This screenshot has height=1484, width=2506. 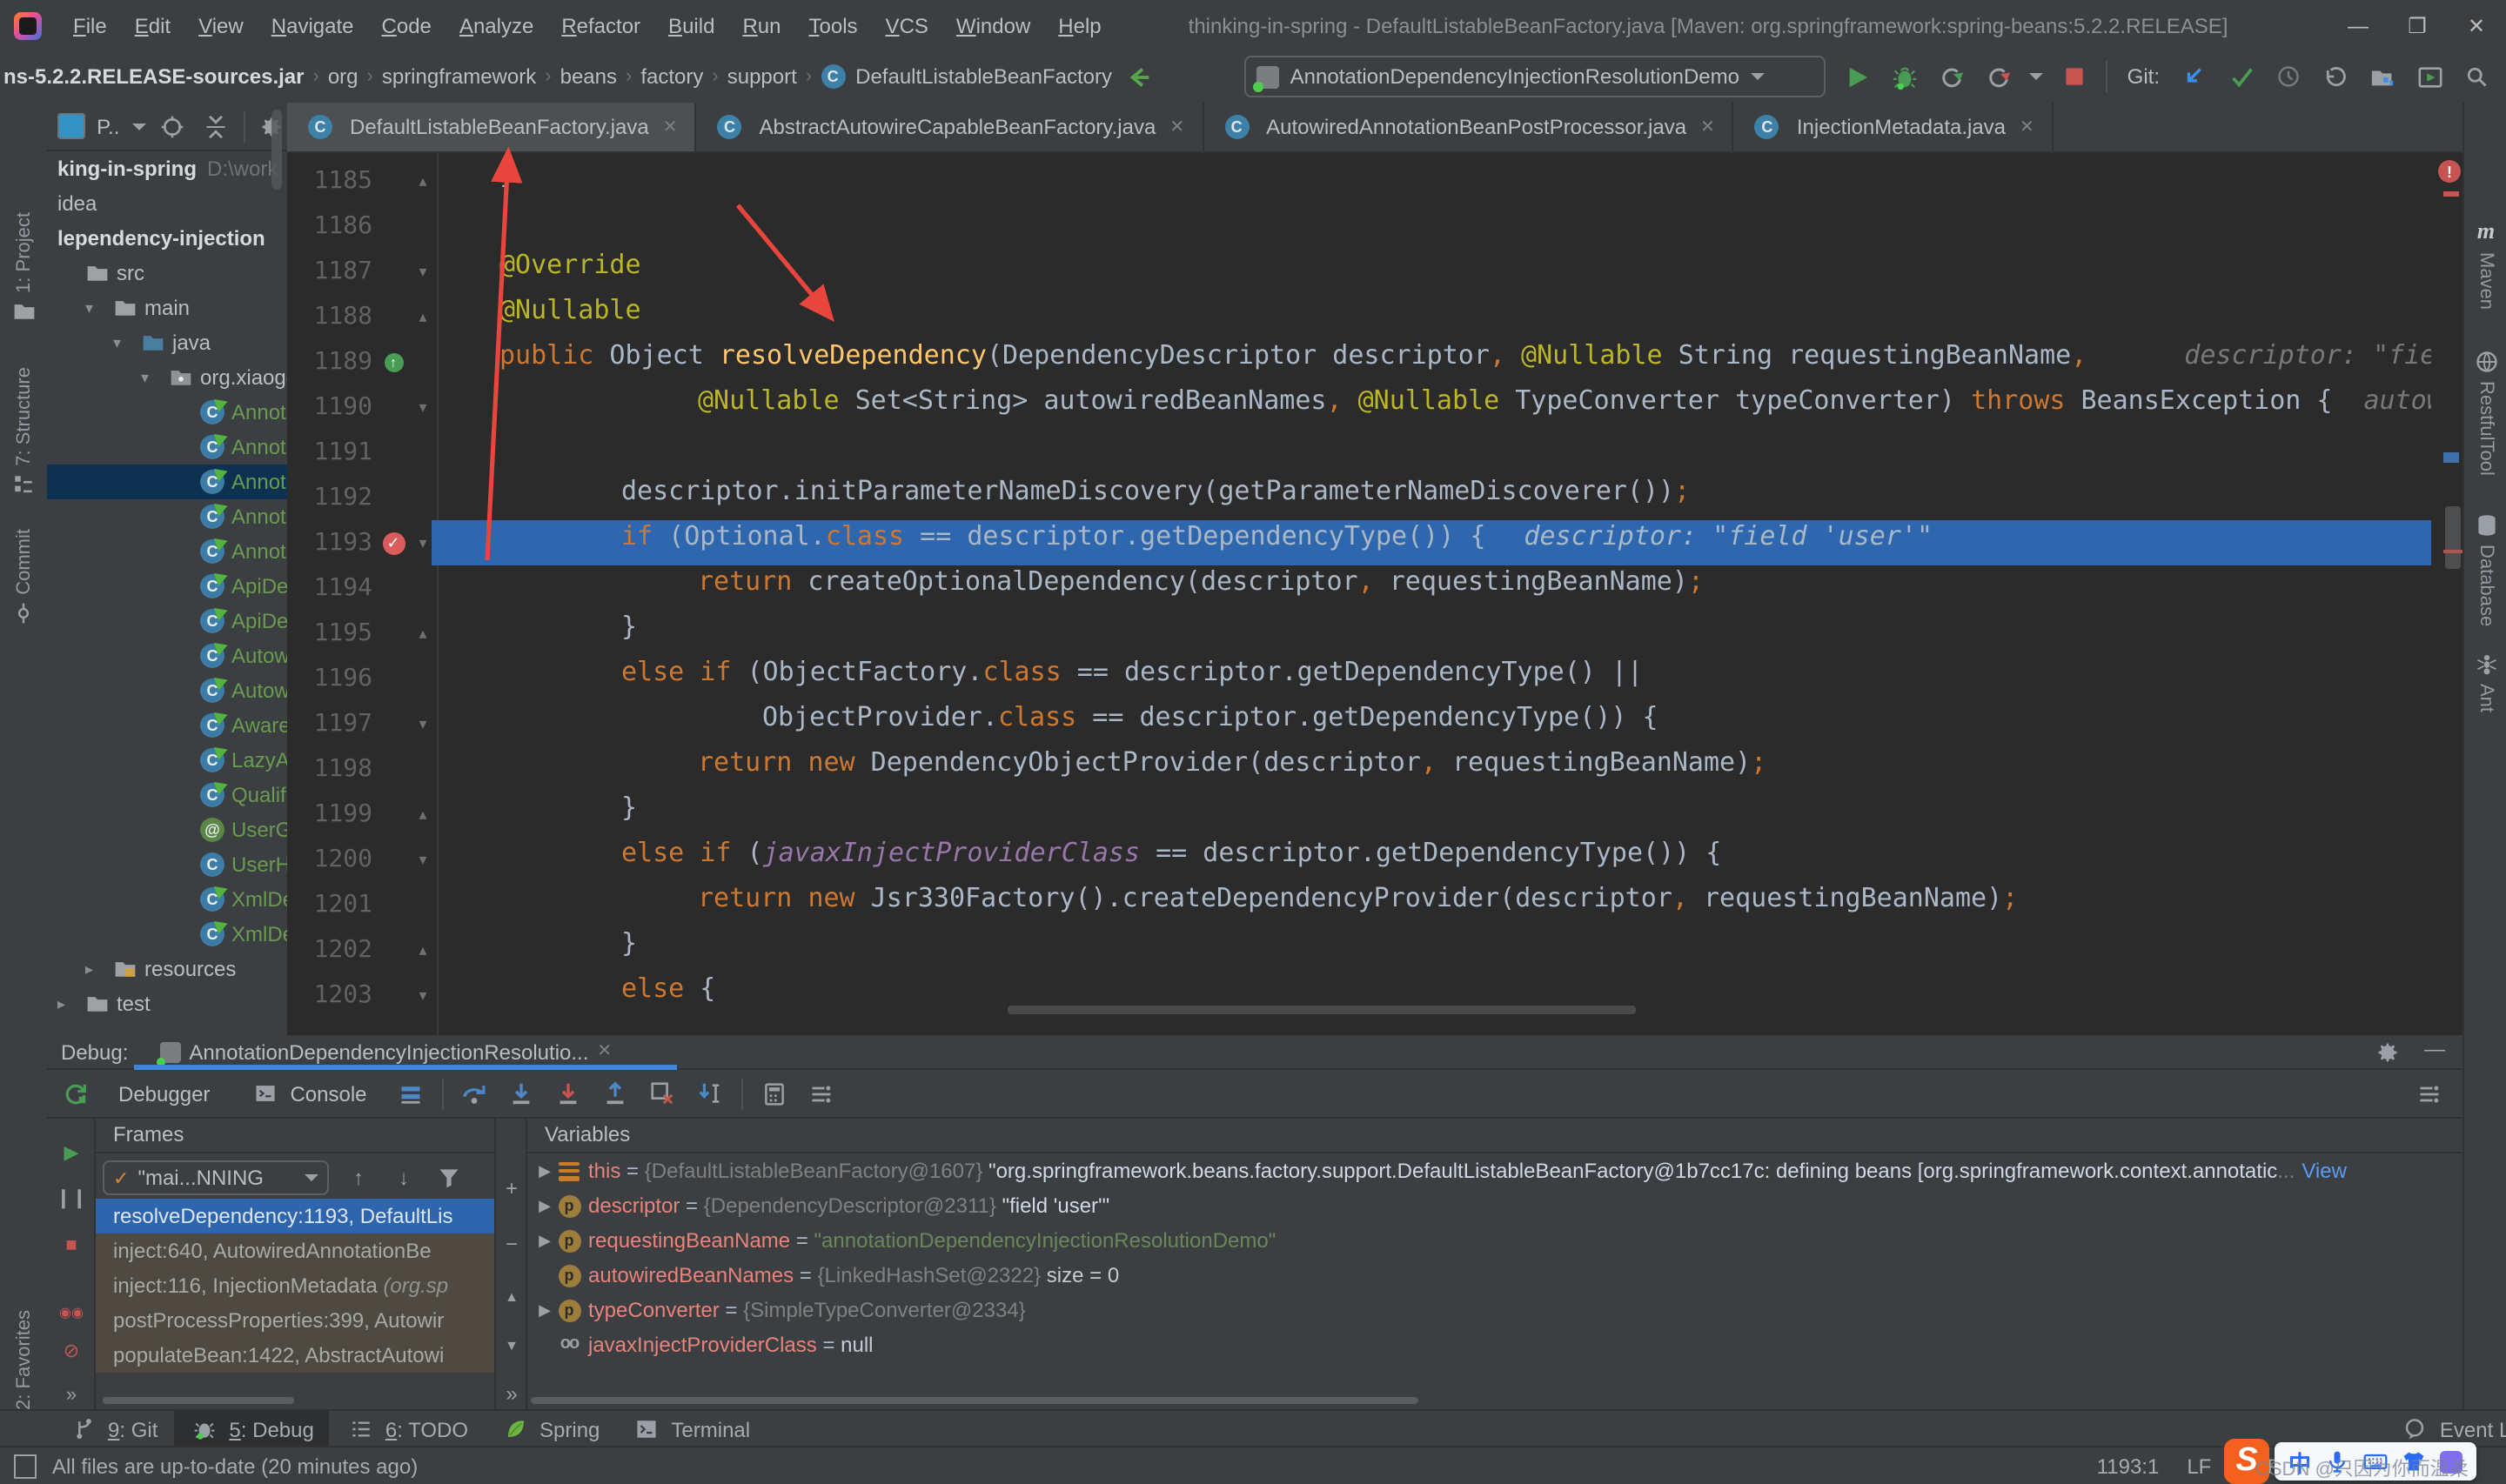 I want to click on sidebar-stripe-database: Database, so click(x=2485, y=566).